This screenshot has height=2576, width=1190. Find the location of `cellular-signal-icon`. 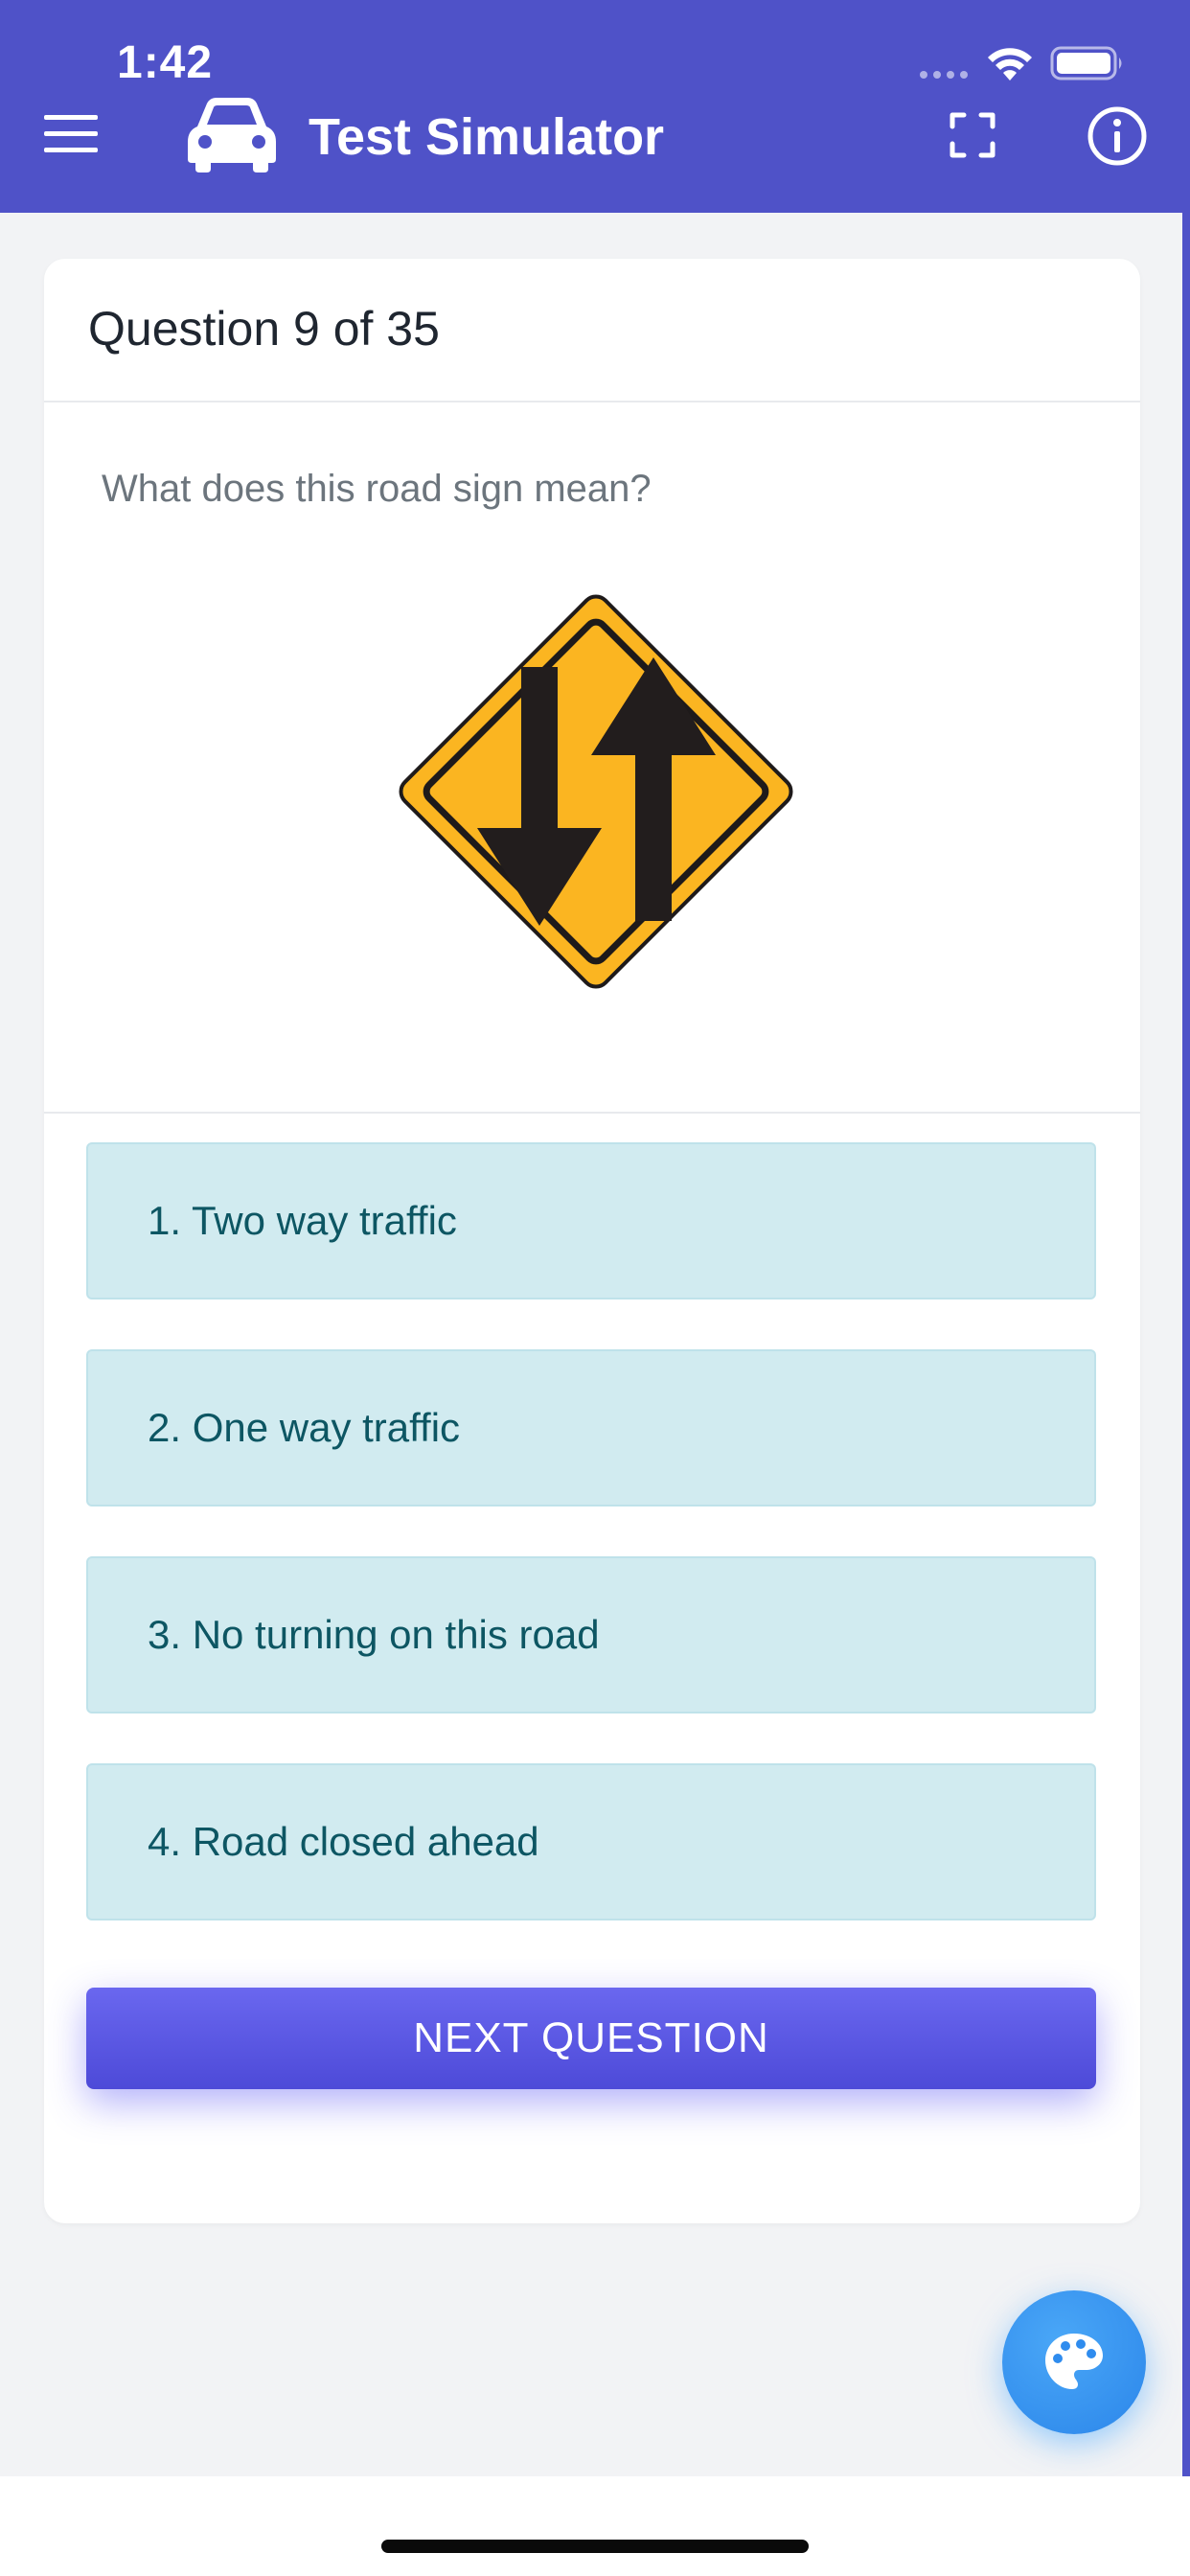

cellular-signal-icon is located at coordinates (944, 75).